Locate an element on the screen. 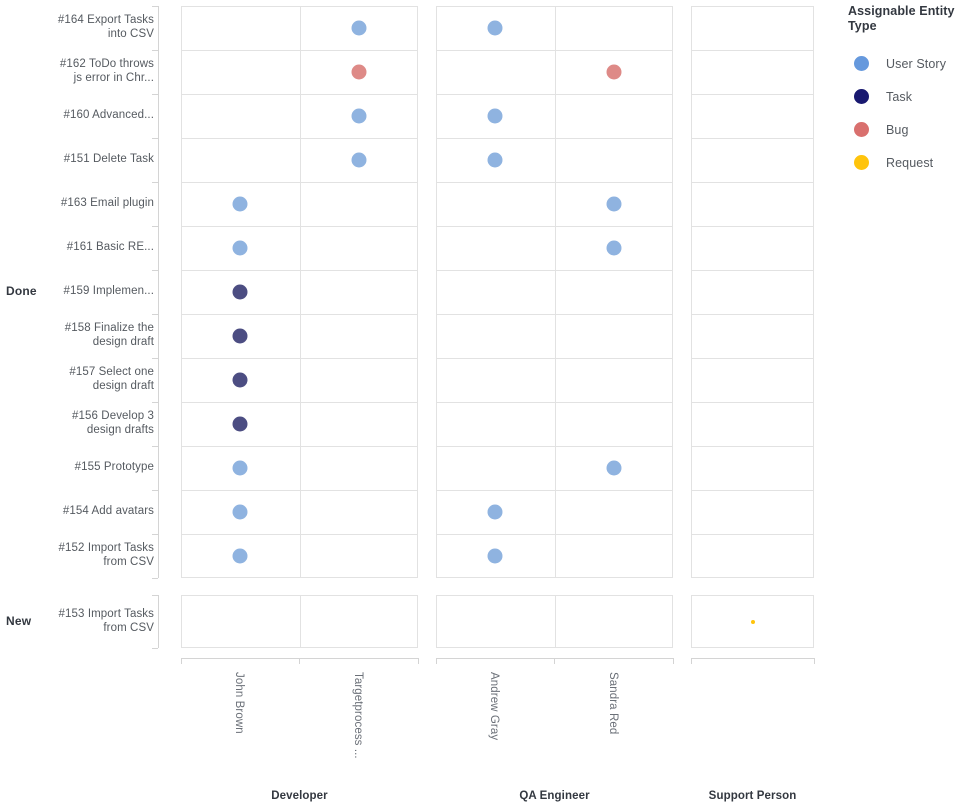  legend-item: User Story is located at coordinates (907, 63).